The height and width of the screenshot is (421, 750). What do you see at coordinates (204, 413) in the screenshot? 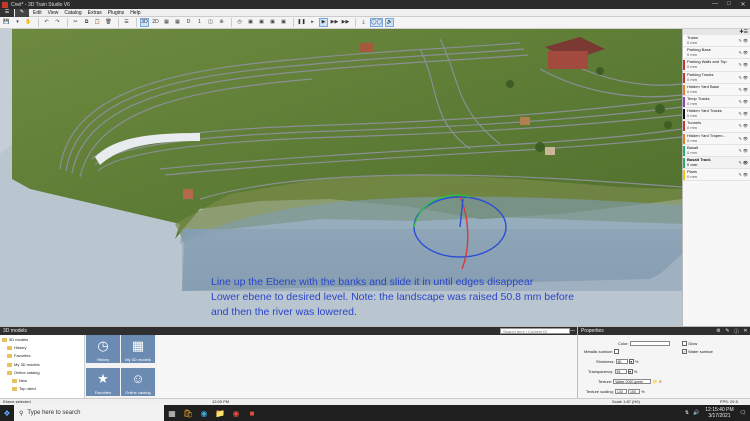
I see `edge-icon: ◉` at bounding box center [204, 413].